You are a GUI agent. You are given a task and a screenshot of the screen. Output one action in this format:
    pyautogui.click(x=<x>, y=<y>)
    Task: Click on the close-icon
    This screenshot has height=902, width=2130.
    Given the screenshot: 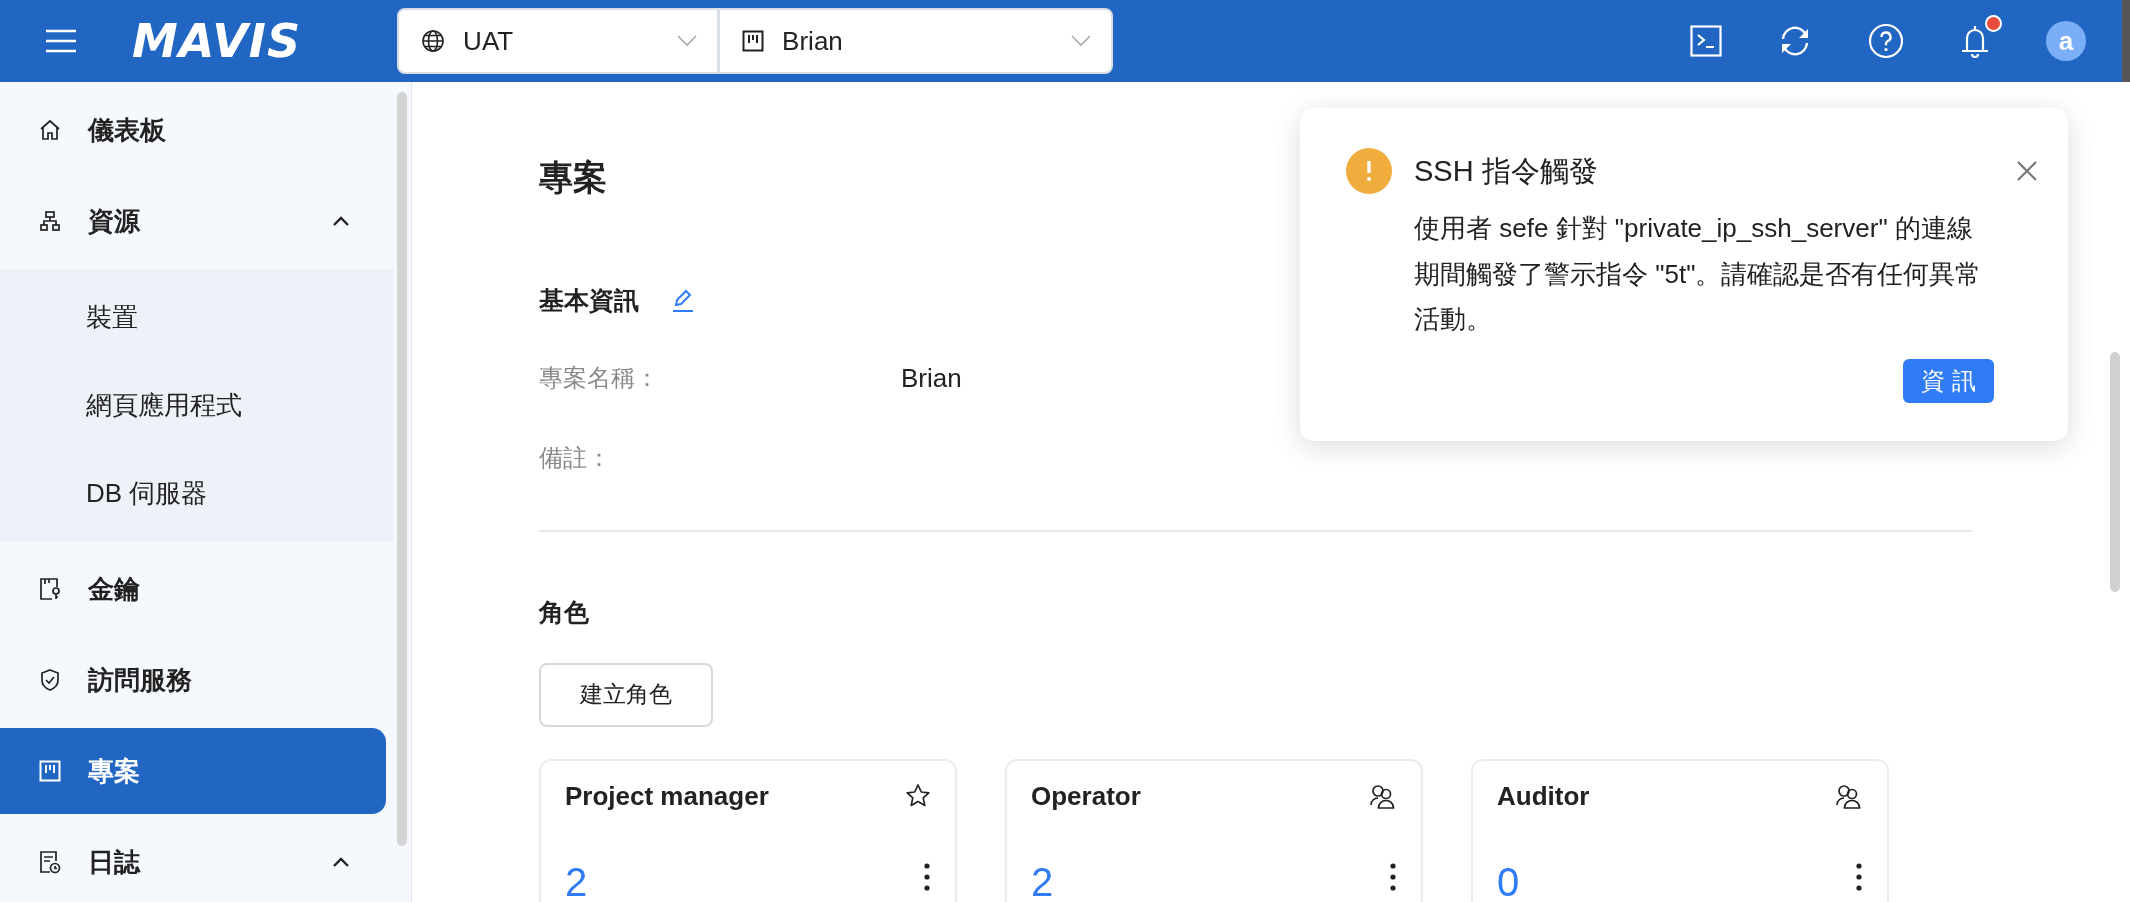 What is the action you would take?
    pyautogui.click(x=2027, y=171)
    